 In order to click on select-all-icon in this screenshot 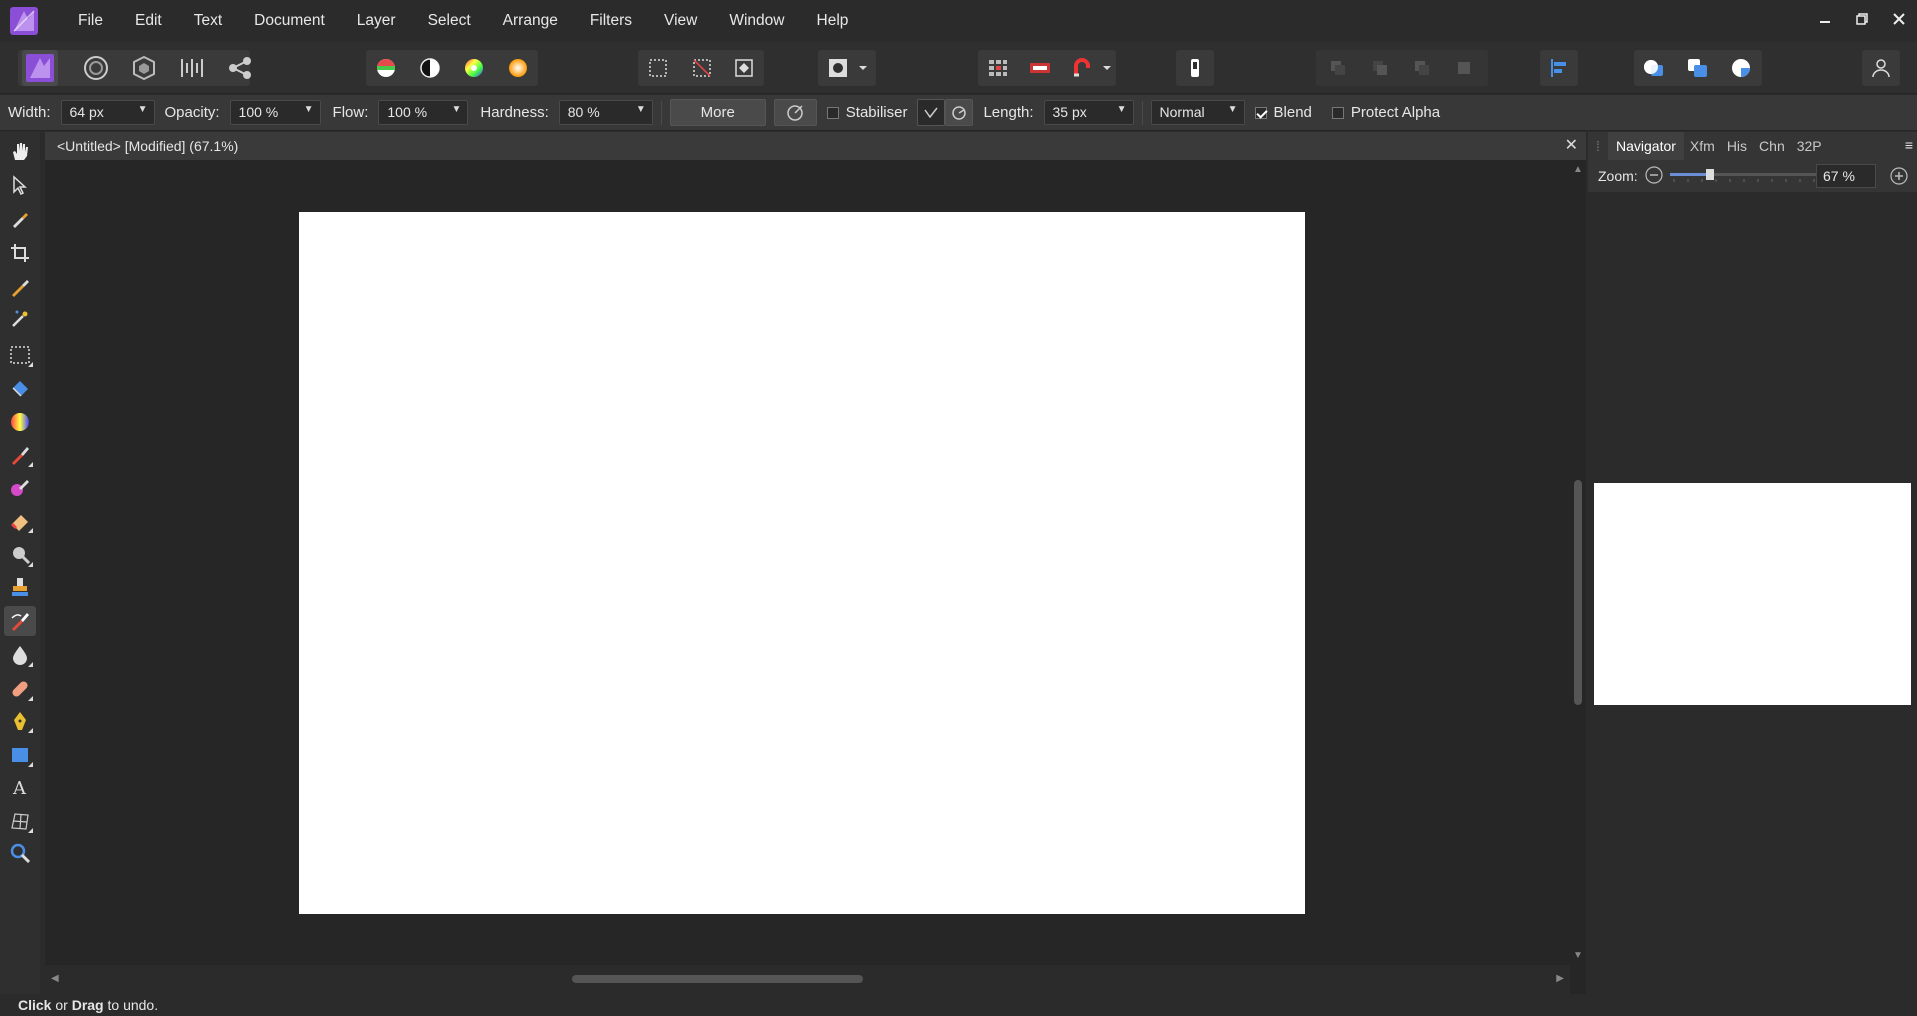, I will do `click(658, 68)`.